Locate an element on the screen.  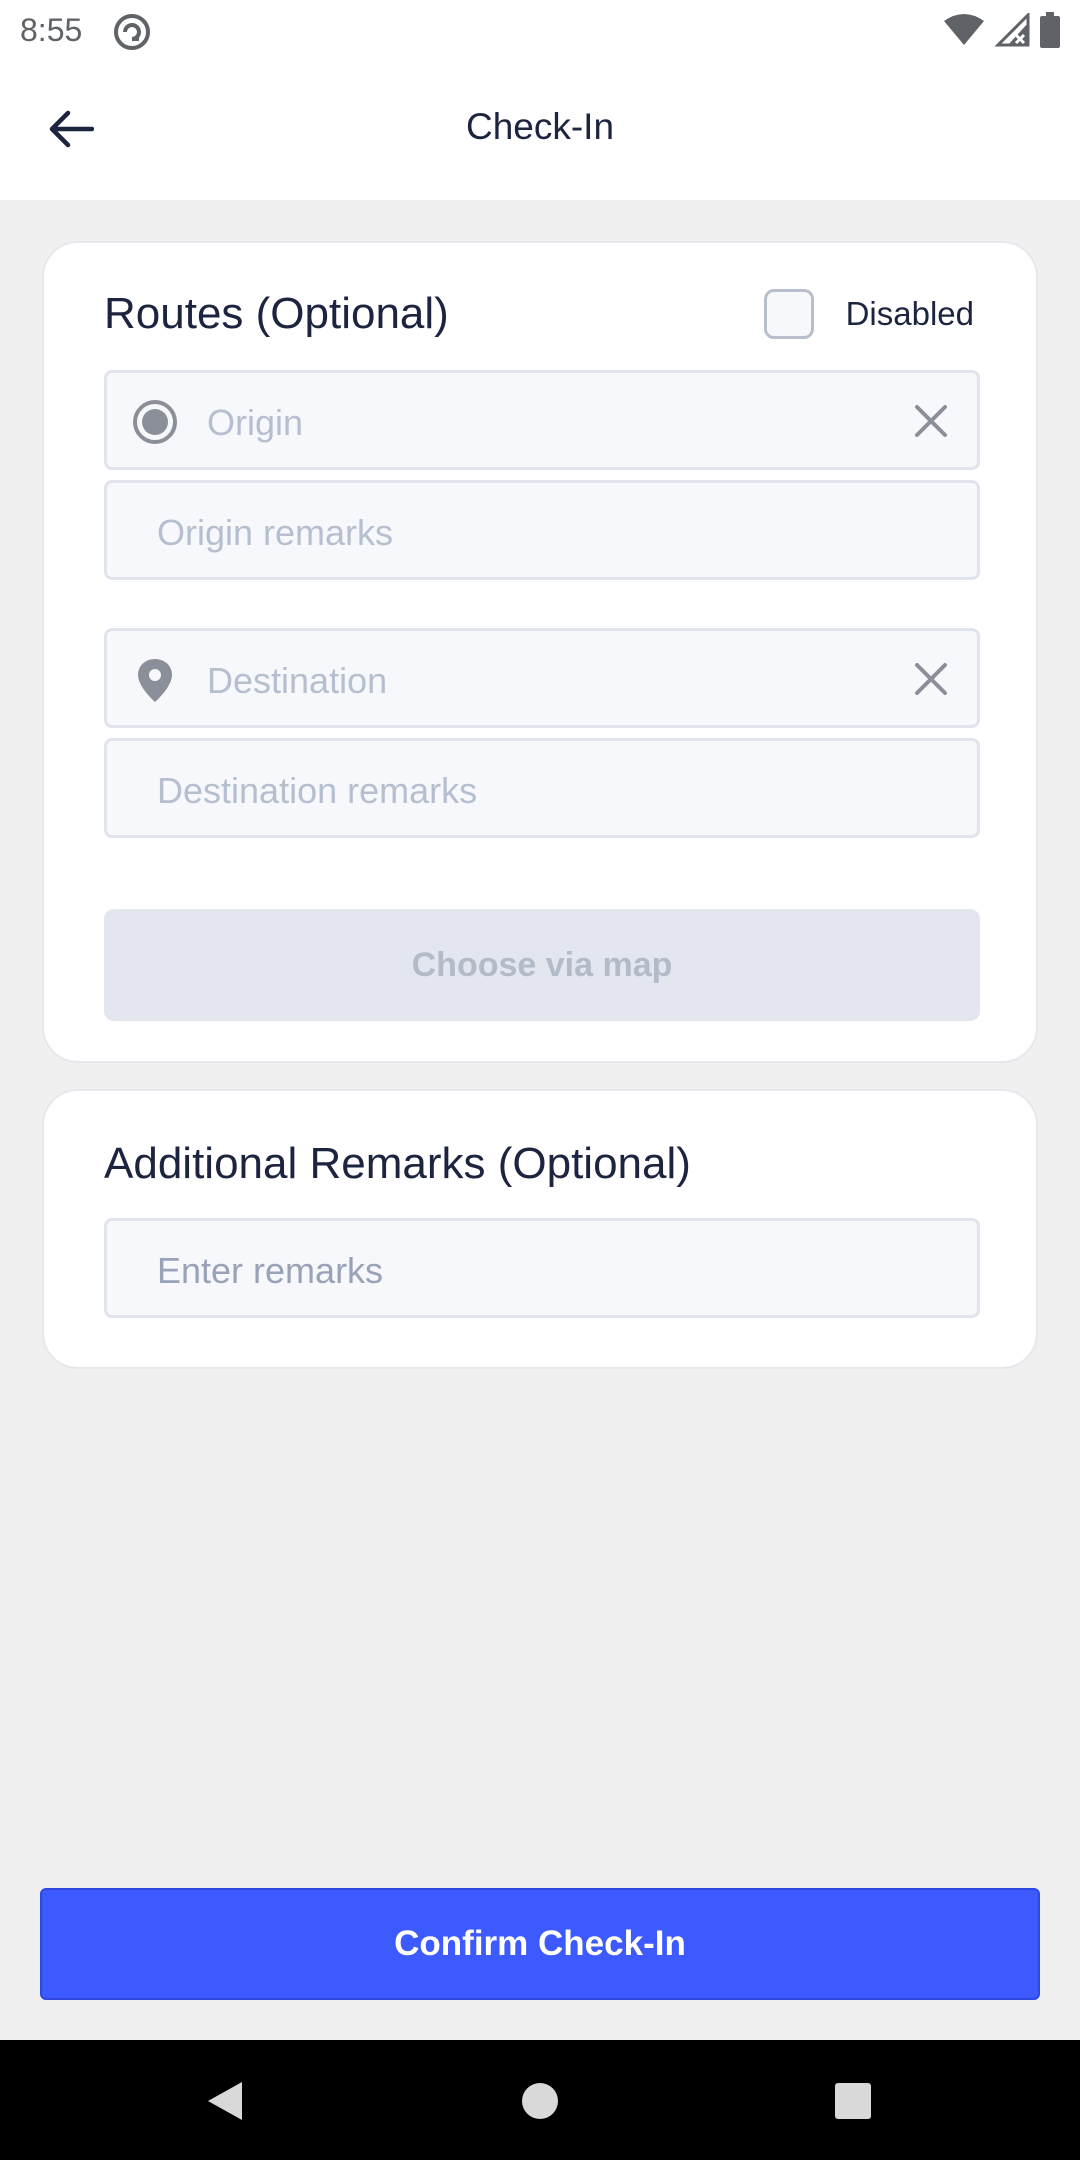
origin-remarks-placeholder: Origin remarks is located at coordinates (275, 532).